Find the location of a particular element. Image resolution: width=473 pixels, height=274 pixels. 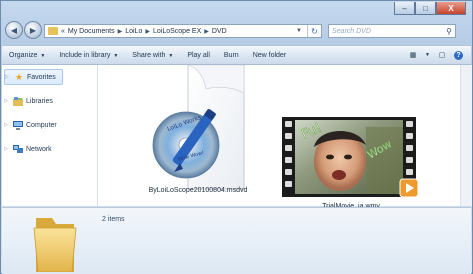

window-controls: – □ X is located at coordinates (430, 8).